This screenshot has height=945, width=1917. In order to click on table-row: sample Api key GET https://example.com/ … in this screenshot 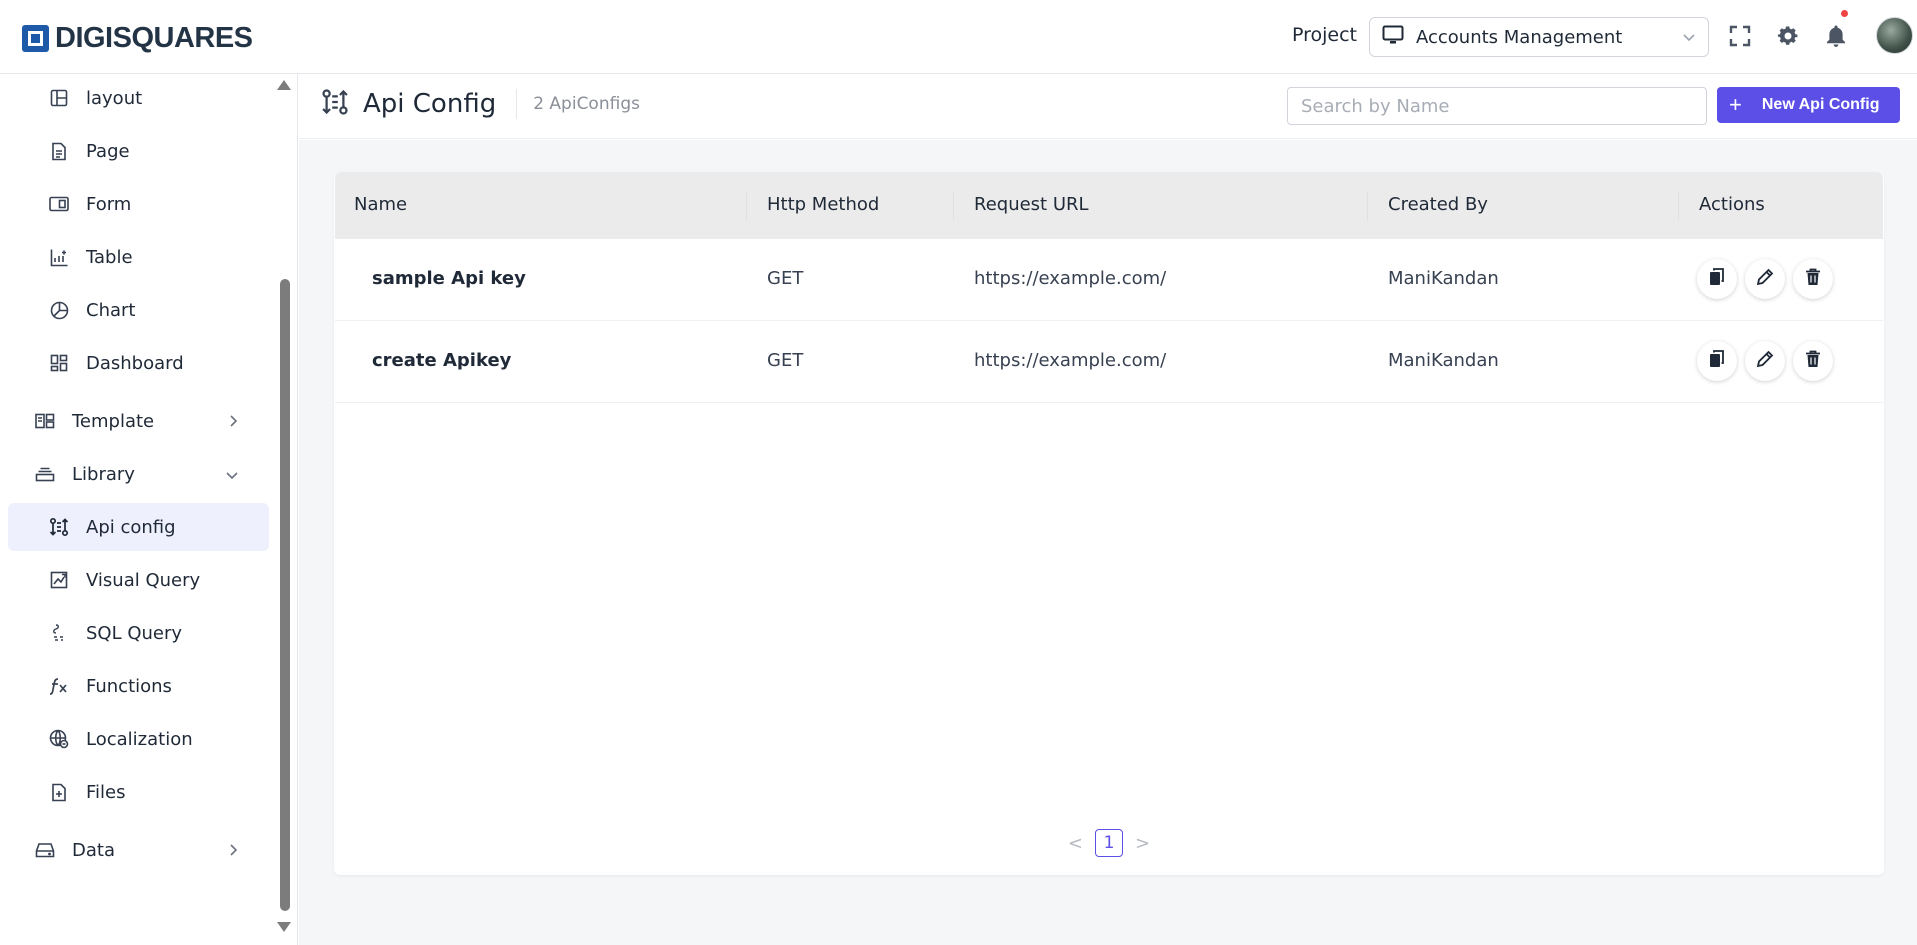, I will do `click(1109, 280)`.